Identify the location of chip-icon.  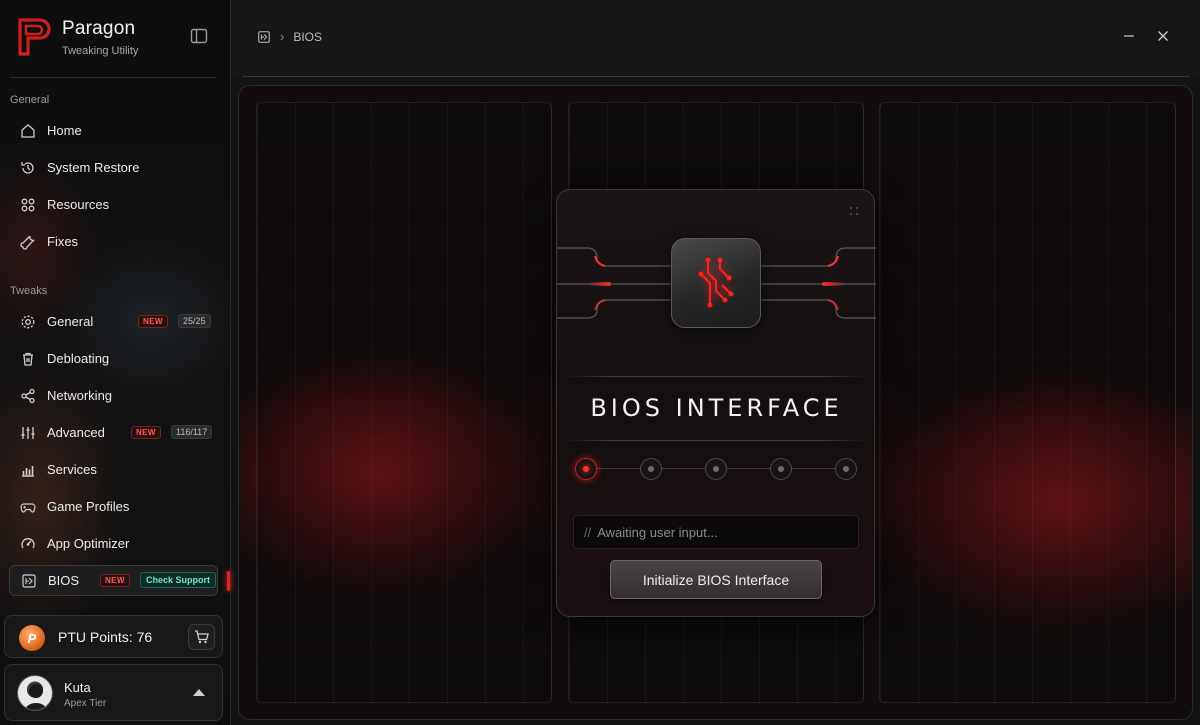
(716, 283).